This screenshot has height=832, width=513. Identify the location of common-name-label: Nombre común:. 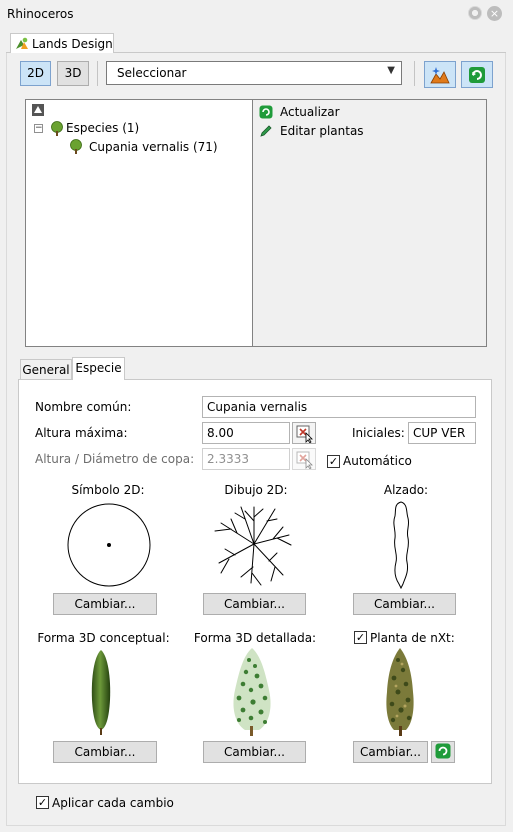
(83, 407).